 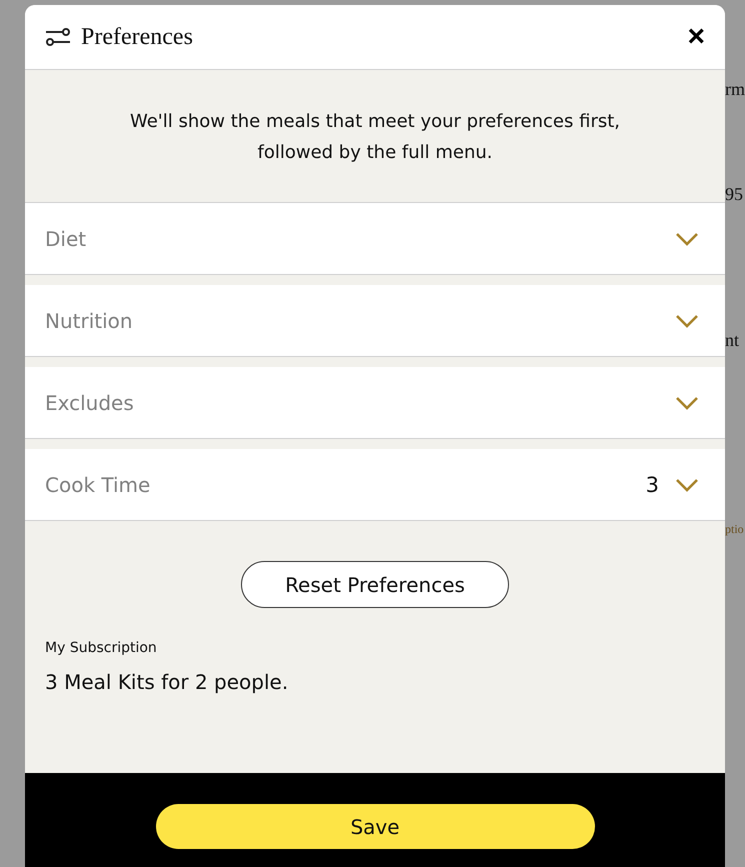 I want to click on row-value: 3, so click(x=652, y=484).